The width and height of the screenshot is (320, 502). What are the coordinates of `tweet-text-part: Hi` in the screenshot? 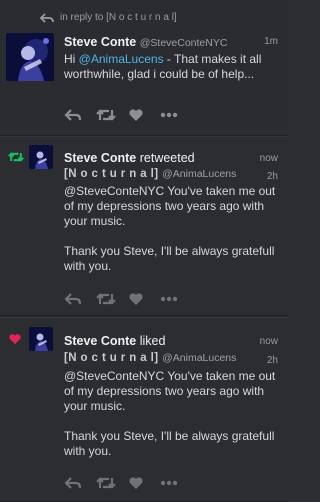 It's located at (71, 59).